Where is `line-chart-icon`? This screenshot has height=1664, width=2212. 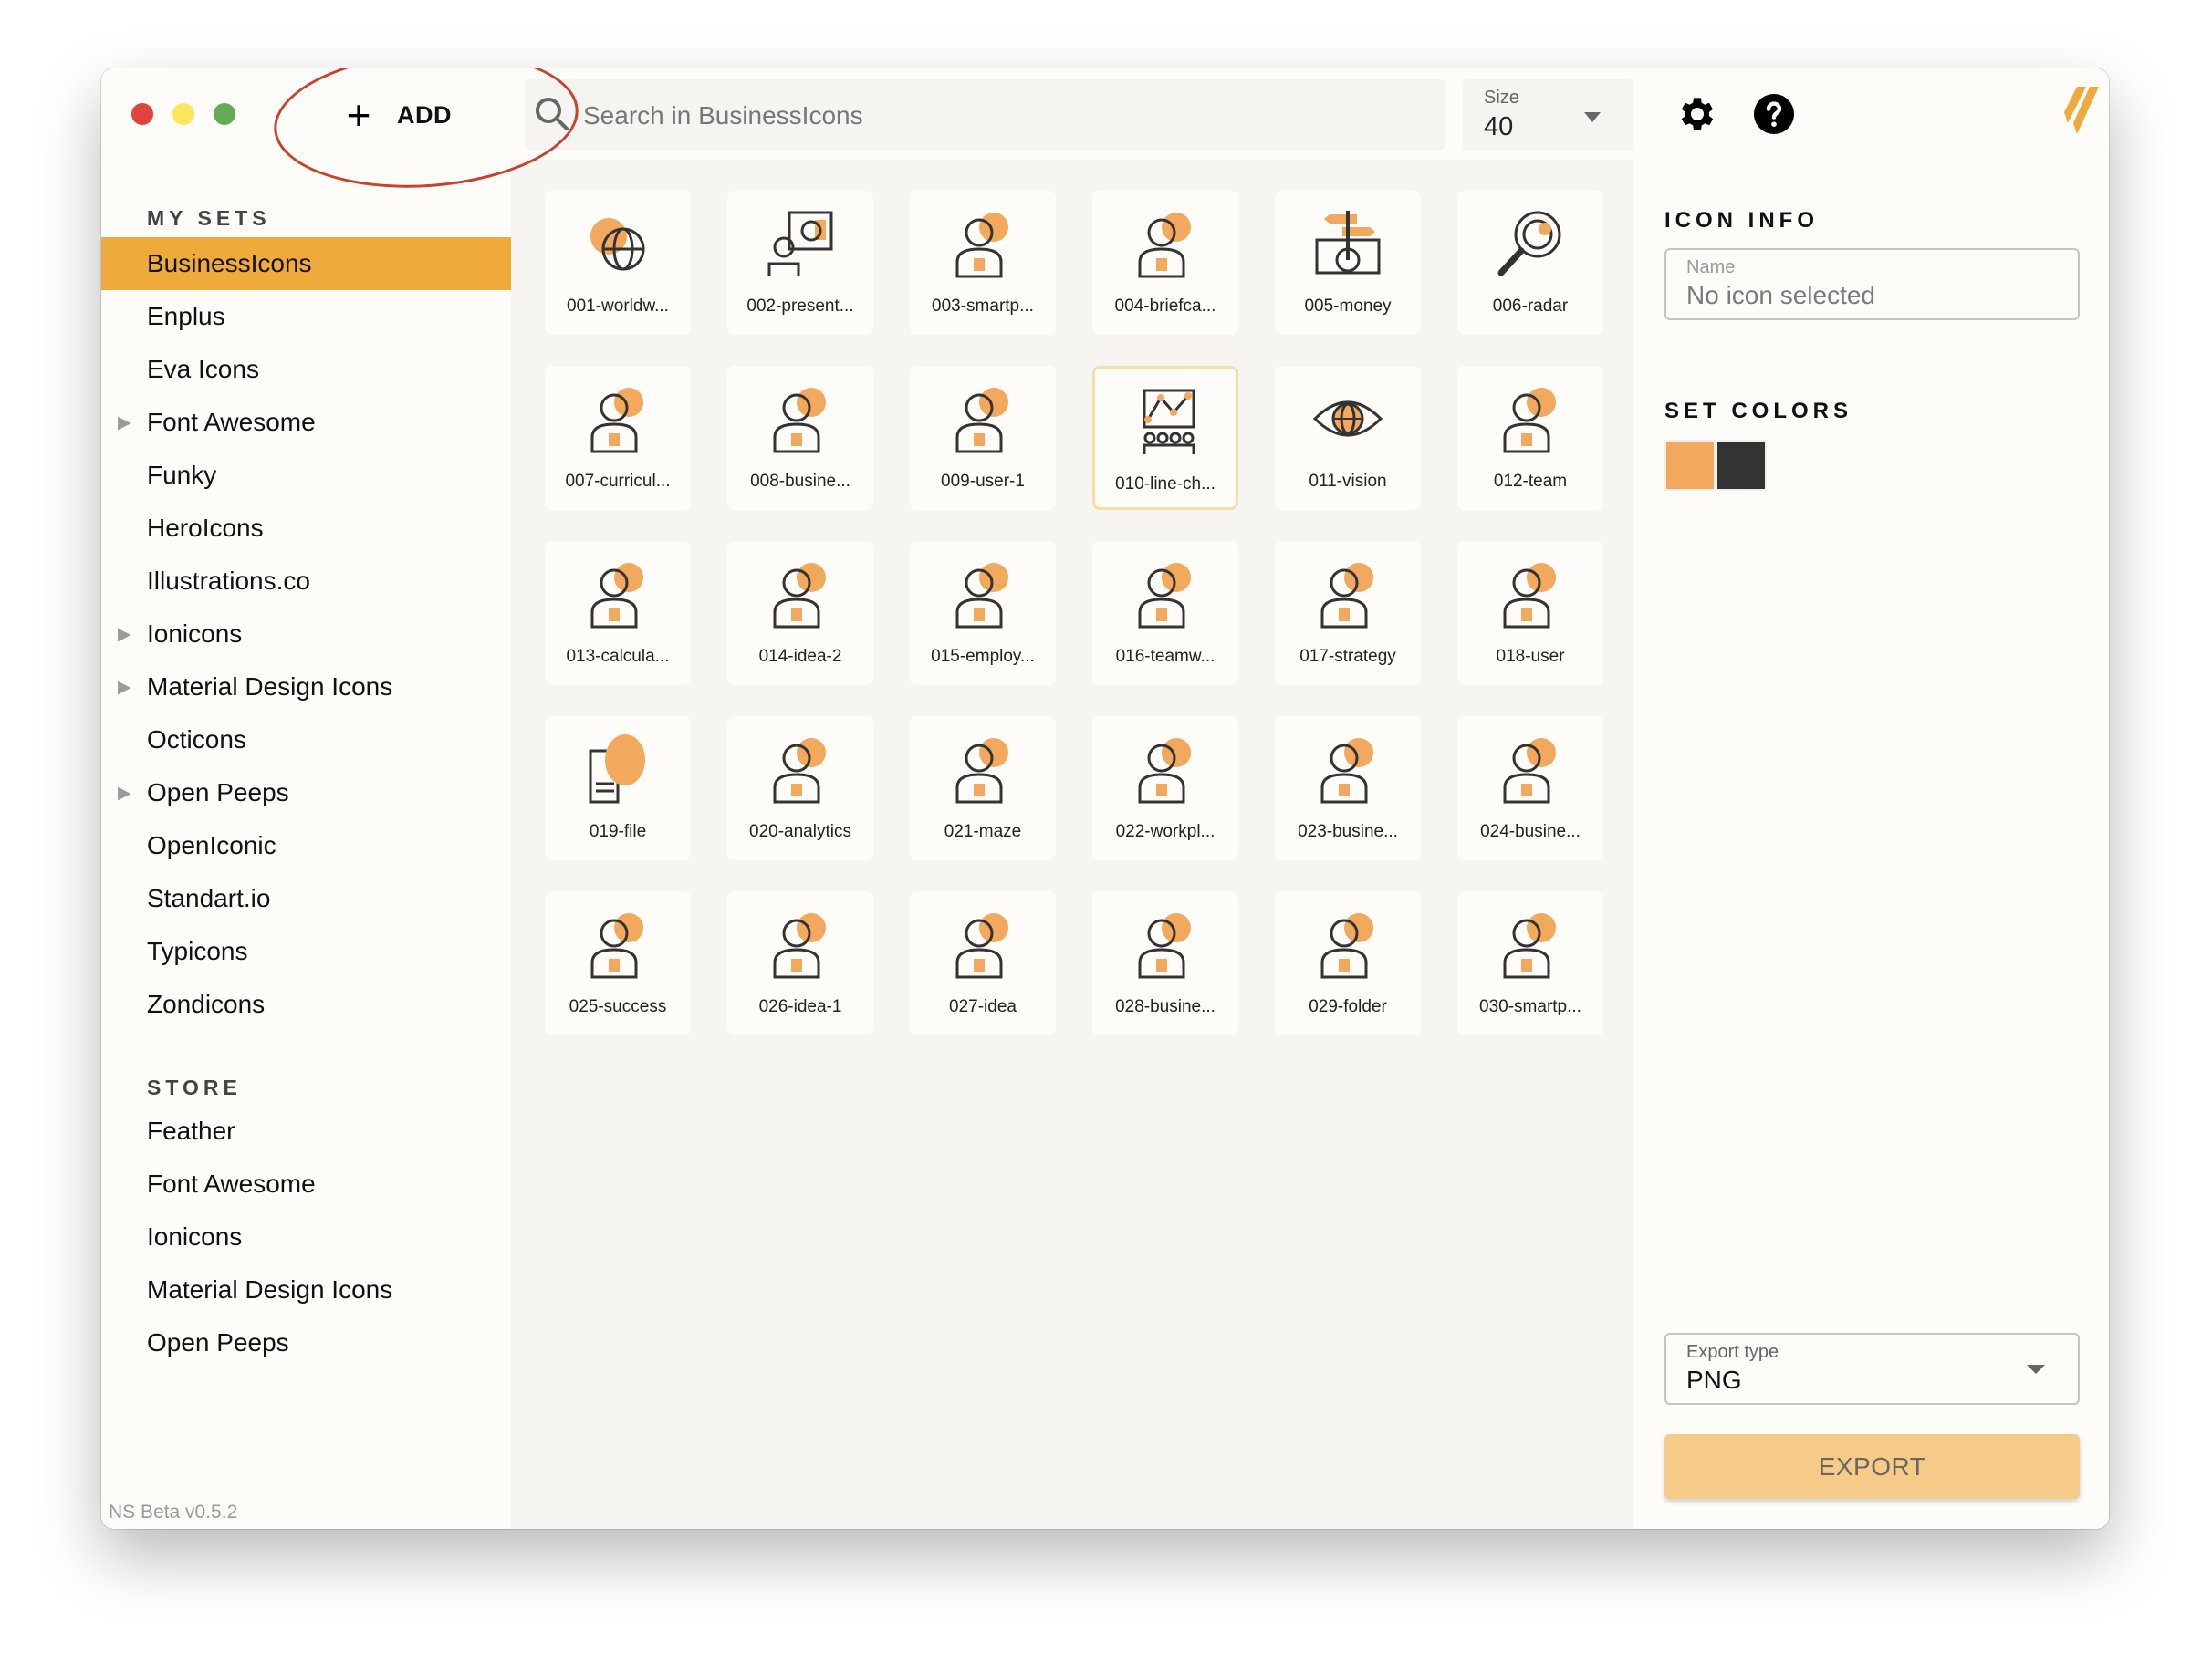
line-chart-icon is located at coordinates (1169, 421).